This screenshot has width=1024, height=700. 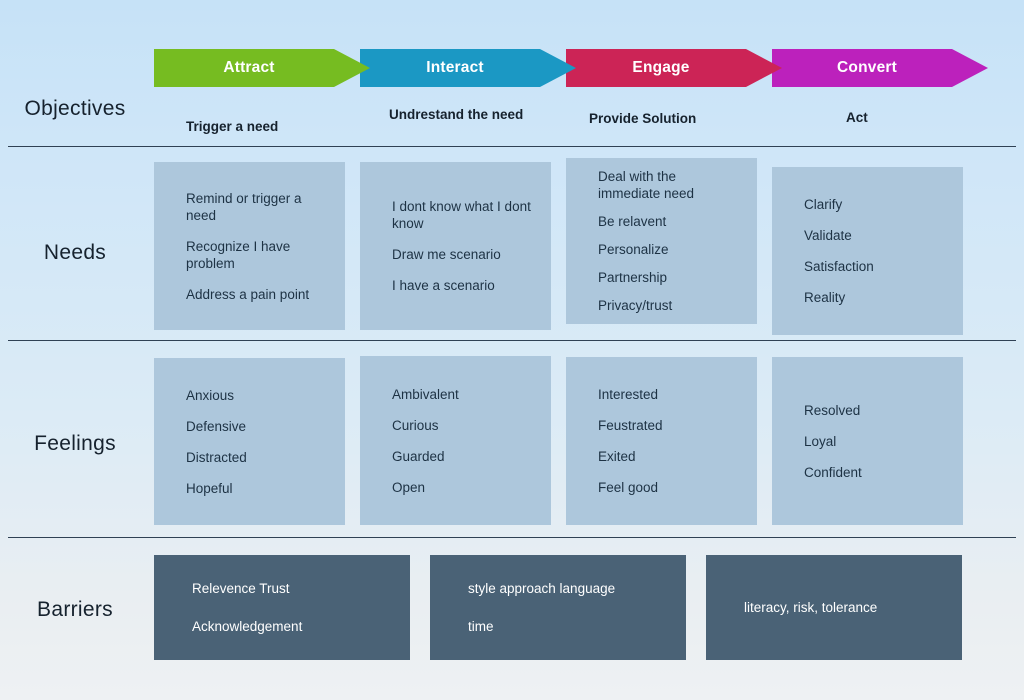 I want to click on list-item: Clarify, so click(x=823, y=204).